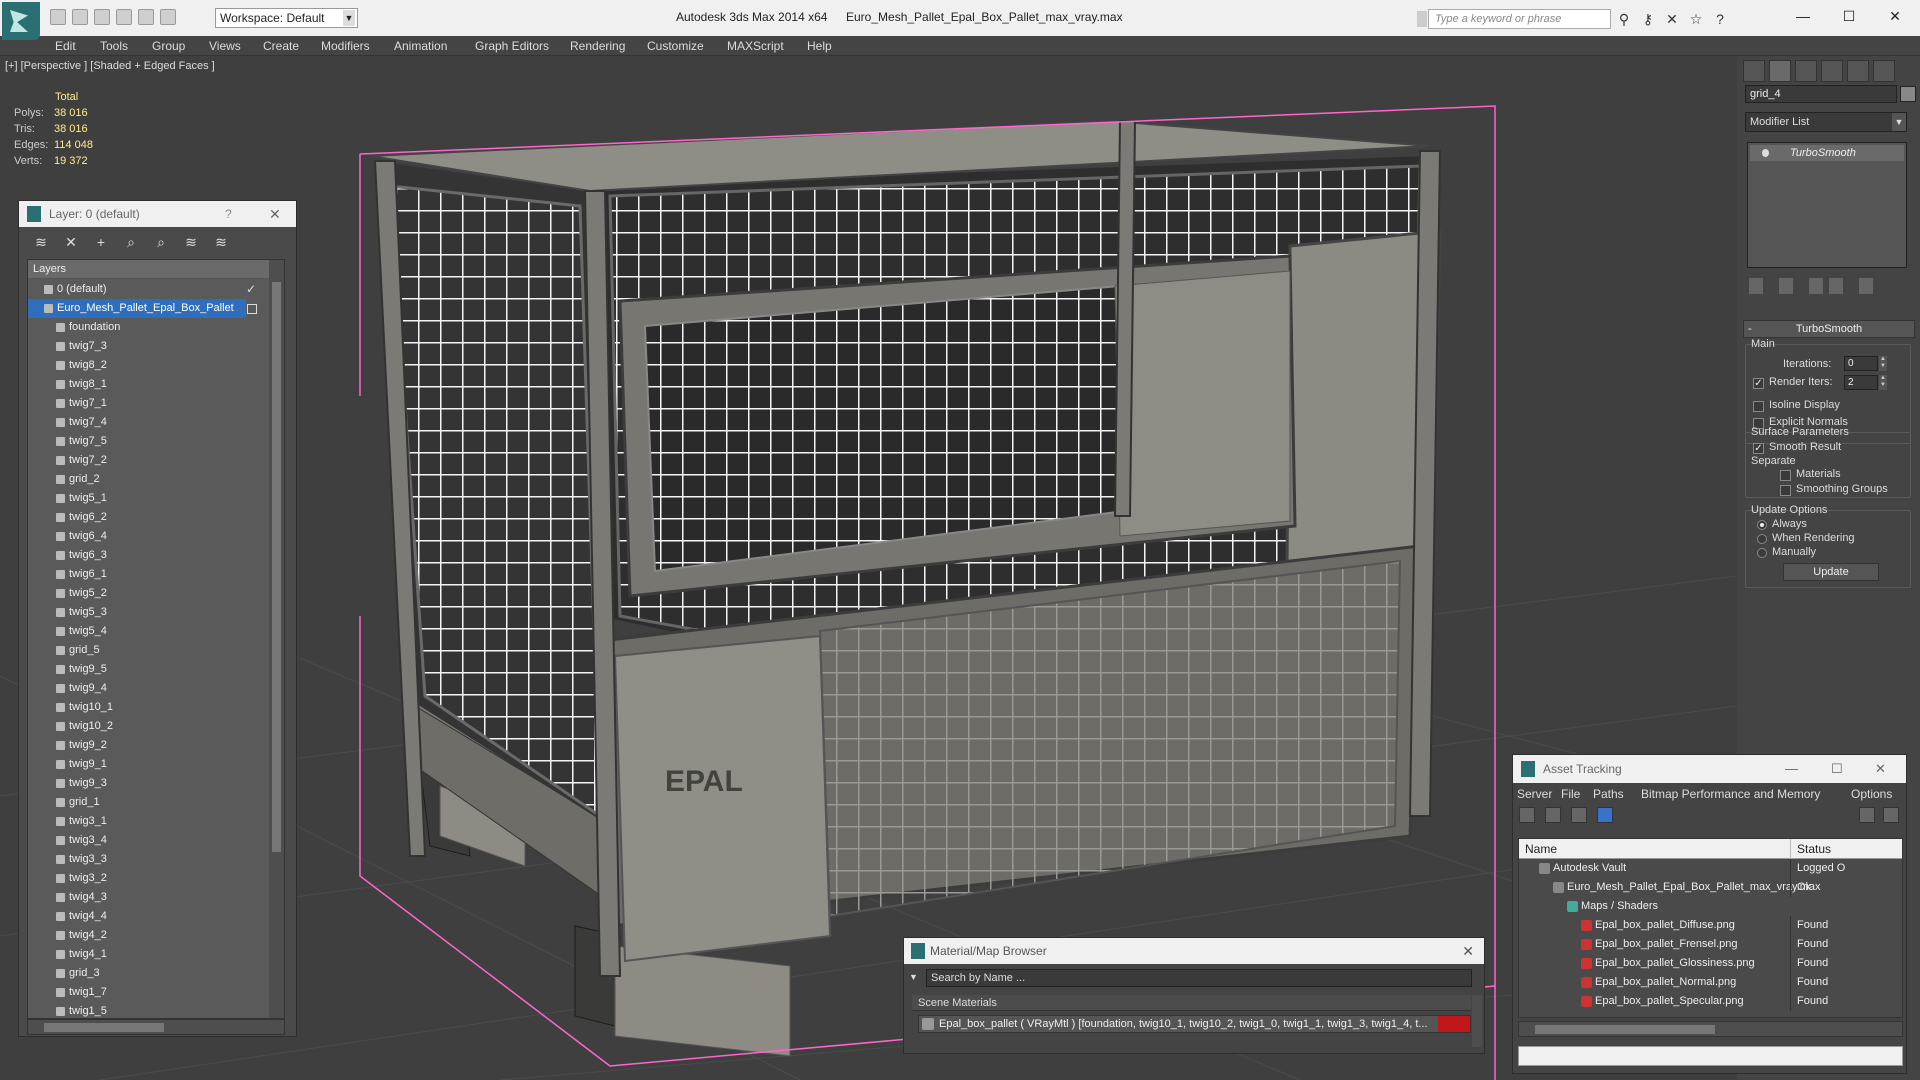  What do you see at coordinates (1816, 286) in the screenshot?
I see `make-unique-icon` at bounding box center [1816, 286].